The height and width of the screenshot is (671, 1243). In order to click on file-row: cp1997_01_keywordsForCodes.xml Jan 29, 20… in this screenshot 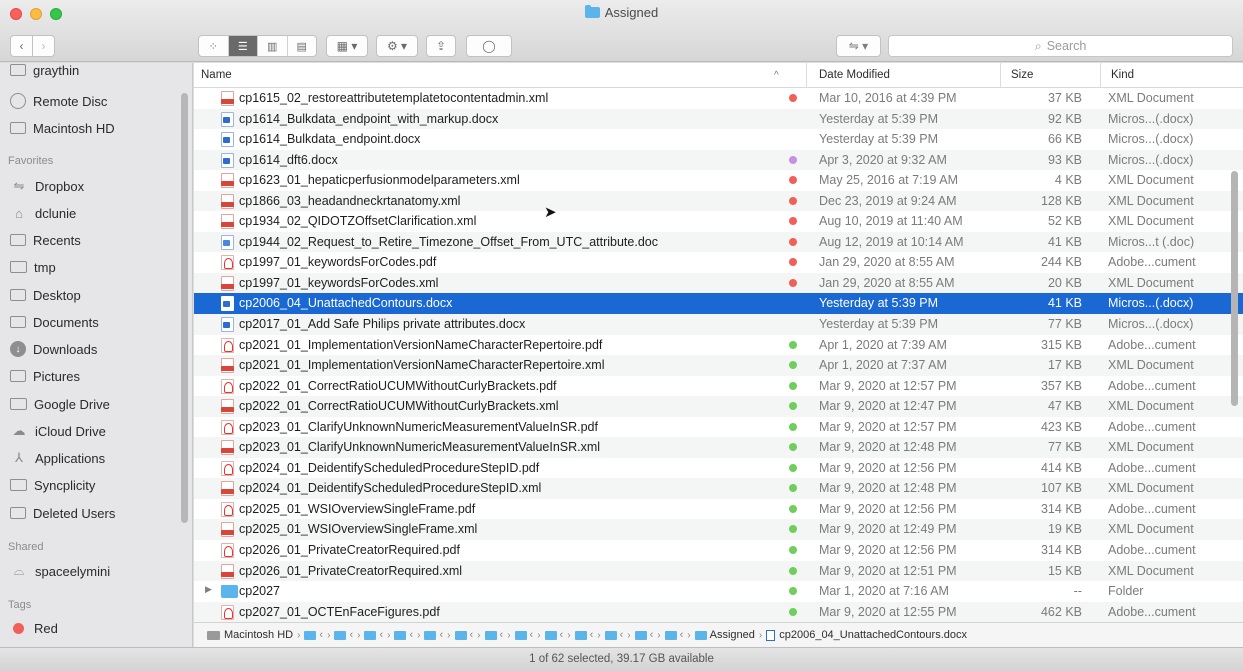, I will do `click(718, 283)`.